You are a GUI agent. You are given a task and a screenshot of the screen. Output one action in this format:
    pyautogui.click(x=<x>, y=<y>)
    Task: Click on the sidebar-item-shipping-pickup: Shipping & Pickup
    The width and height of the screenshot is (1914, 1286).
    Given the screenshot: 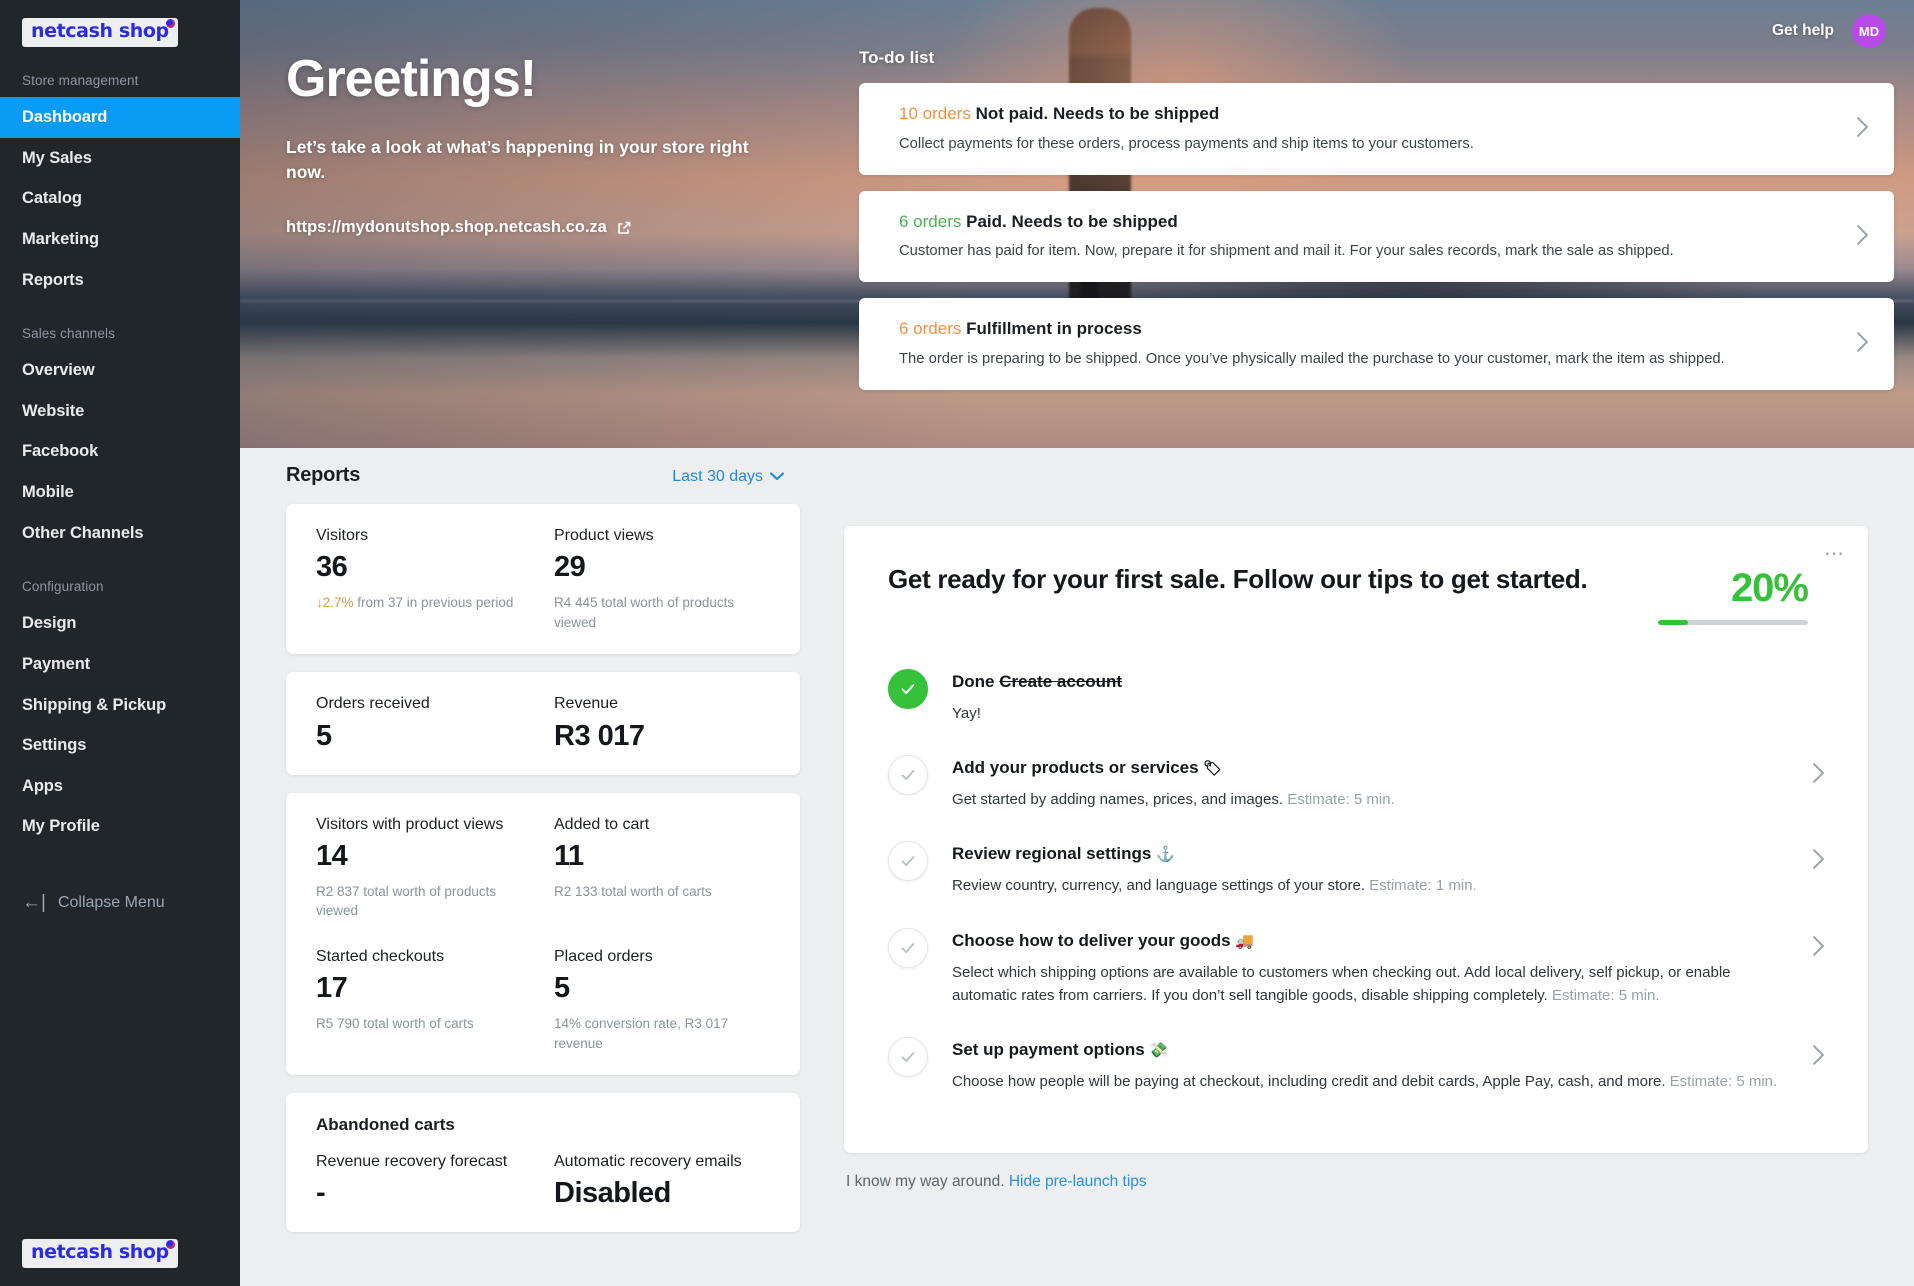 What is the action you would take?
    pyautogui.click(x=120, y=705)
    